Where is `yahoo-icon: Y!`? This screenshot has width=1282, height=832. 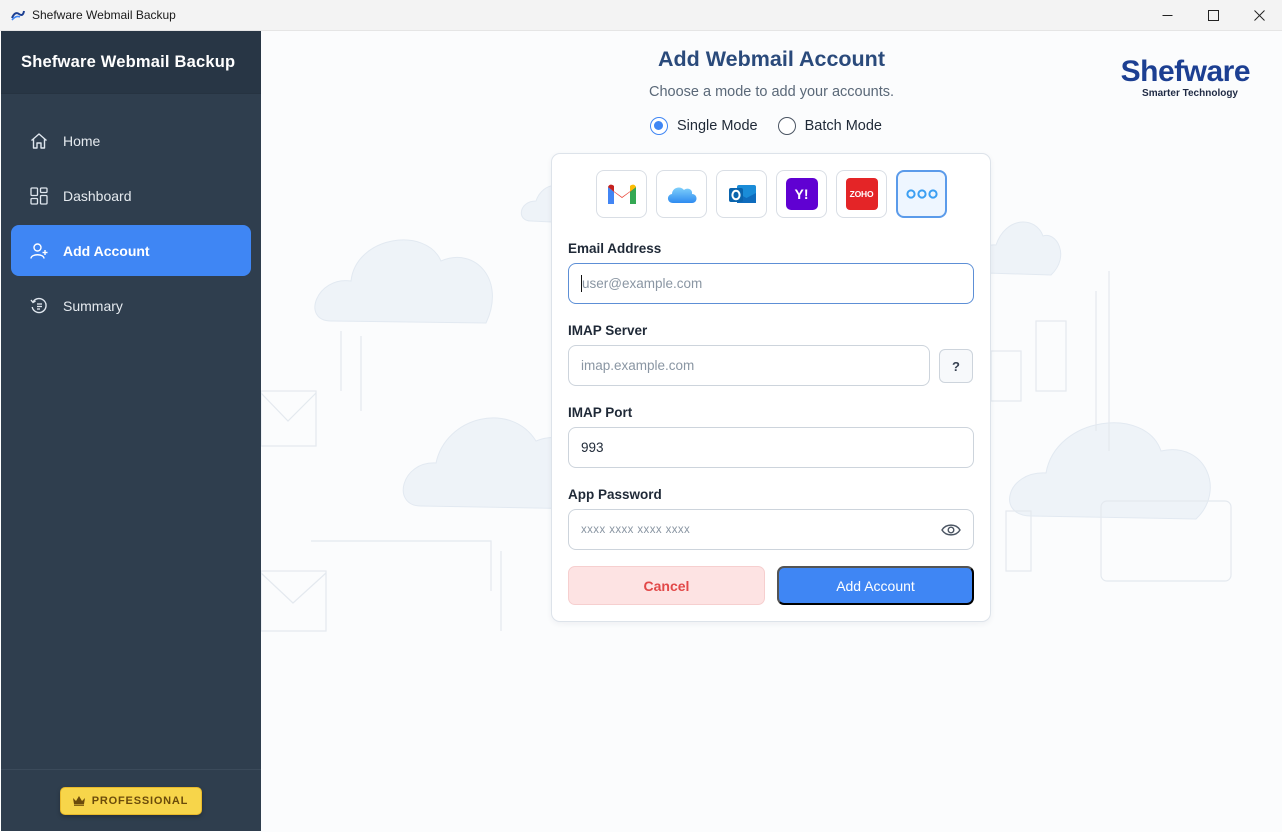
yahoo-icon: Y! is located at coordinates (801, 194).